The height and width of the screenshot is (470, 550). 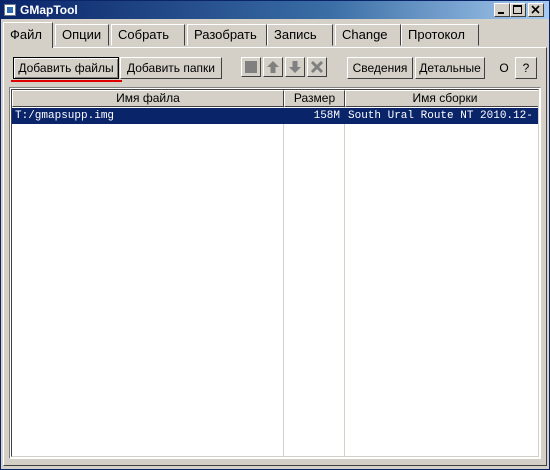 I want to click on tab-options: Опции, so click(x=82, y=35).